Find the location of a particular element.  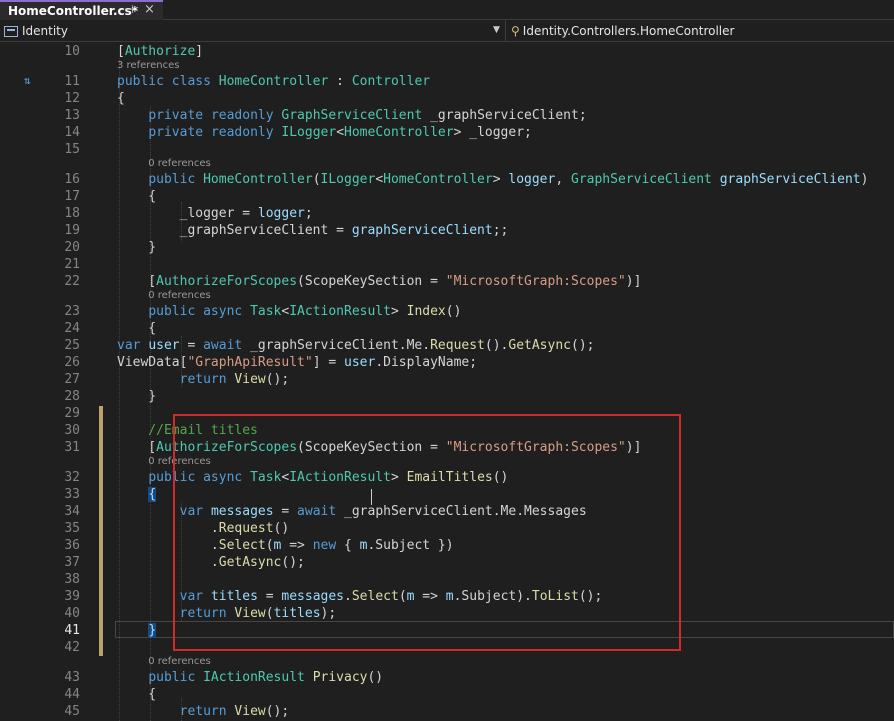

tab-homecontroller: HomeController.cs* ⊣ × is located at coordinates (81, 10).